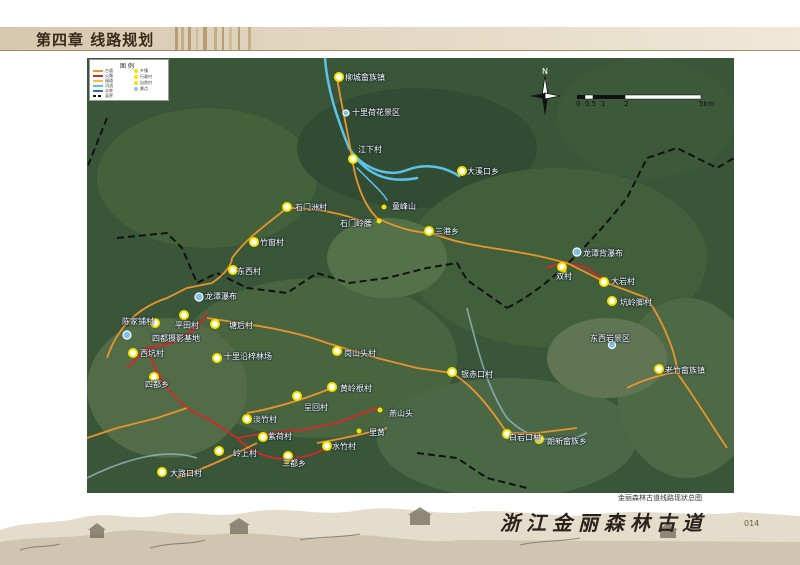  What do you see at coordinates (176, 338) in the screenshot?
I see `place-label: 四都摄影基地` at bounding box center [176, 338].